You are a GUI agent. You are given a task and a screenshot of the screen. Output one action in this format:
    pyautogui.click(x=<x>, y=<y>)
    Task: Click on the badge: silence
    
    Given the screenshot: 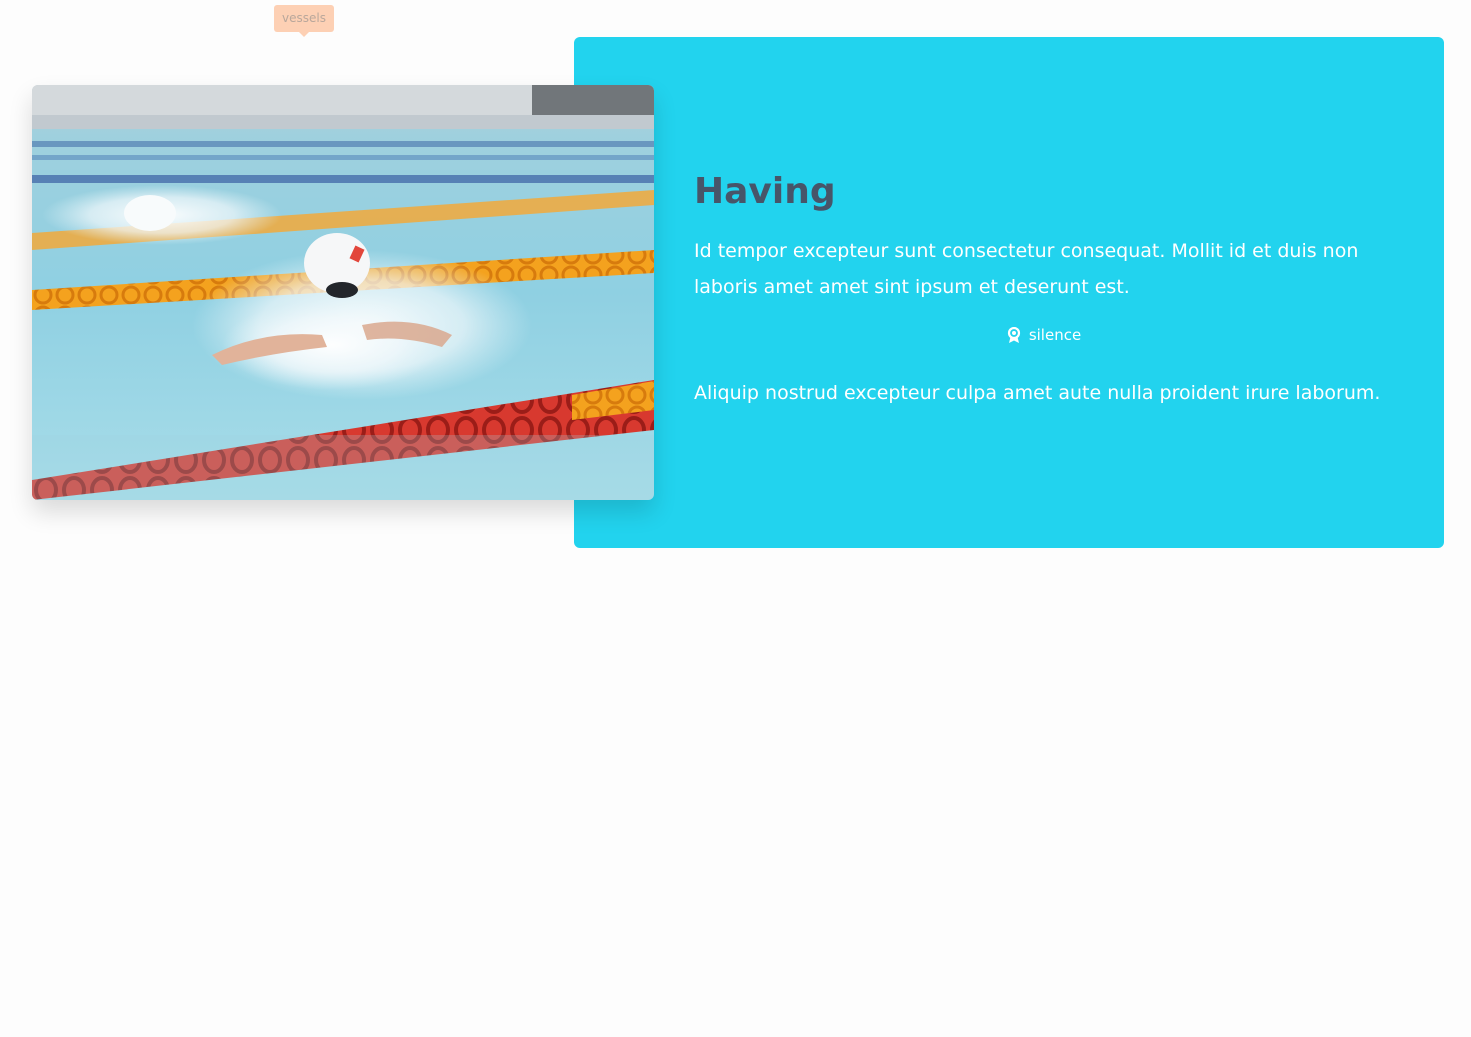 What is the action you would take?
    pyautogui.click(x=1044, y=335)
    